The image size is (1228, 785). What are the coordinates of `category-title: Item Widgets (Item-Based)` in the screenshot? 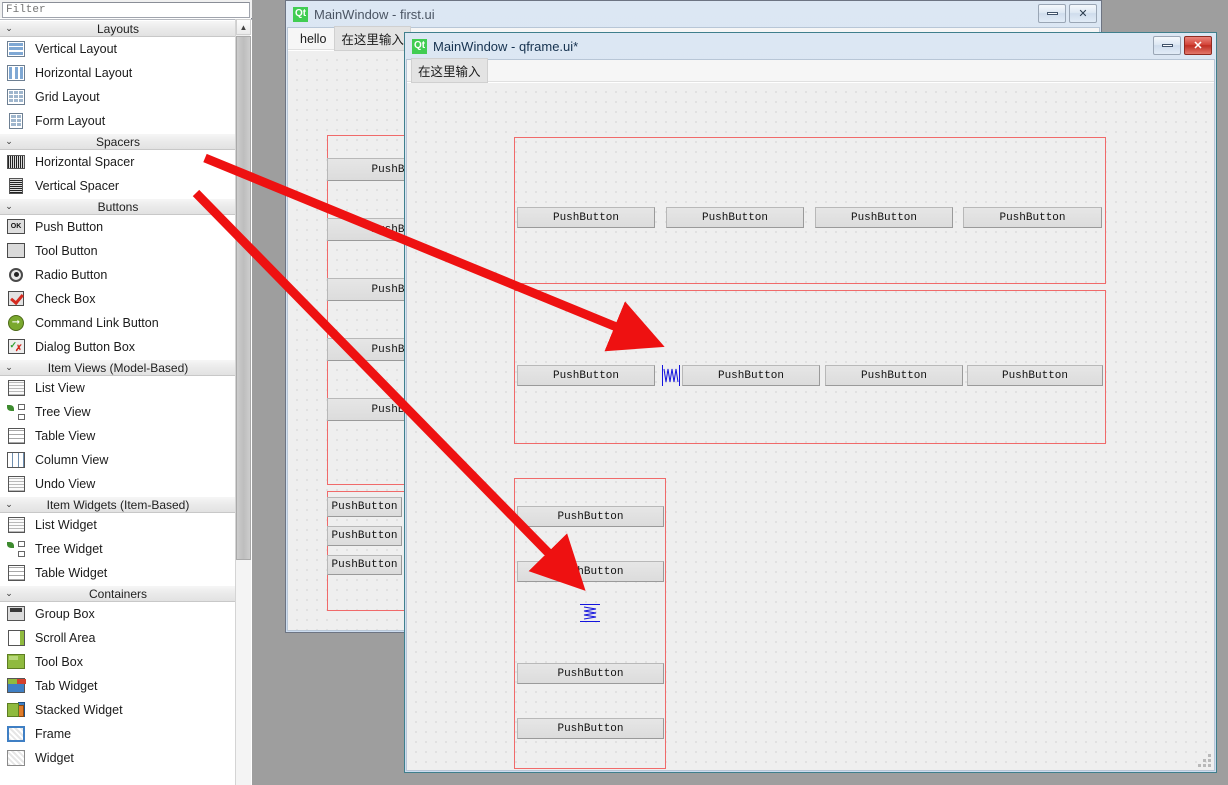 It's located at (118, 504).